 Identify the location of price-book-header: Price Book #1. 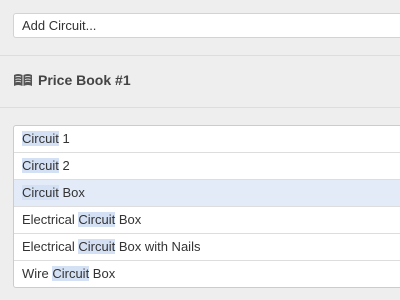
(72, 80).